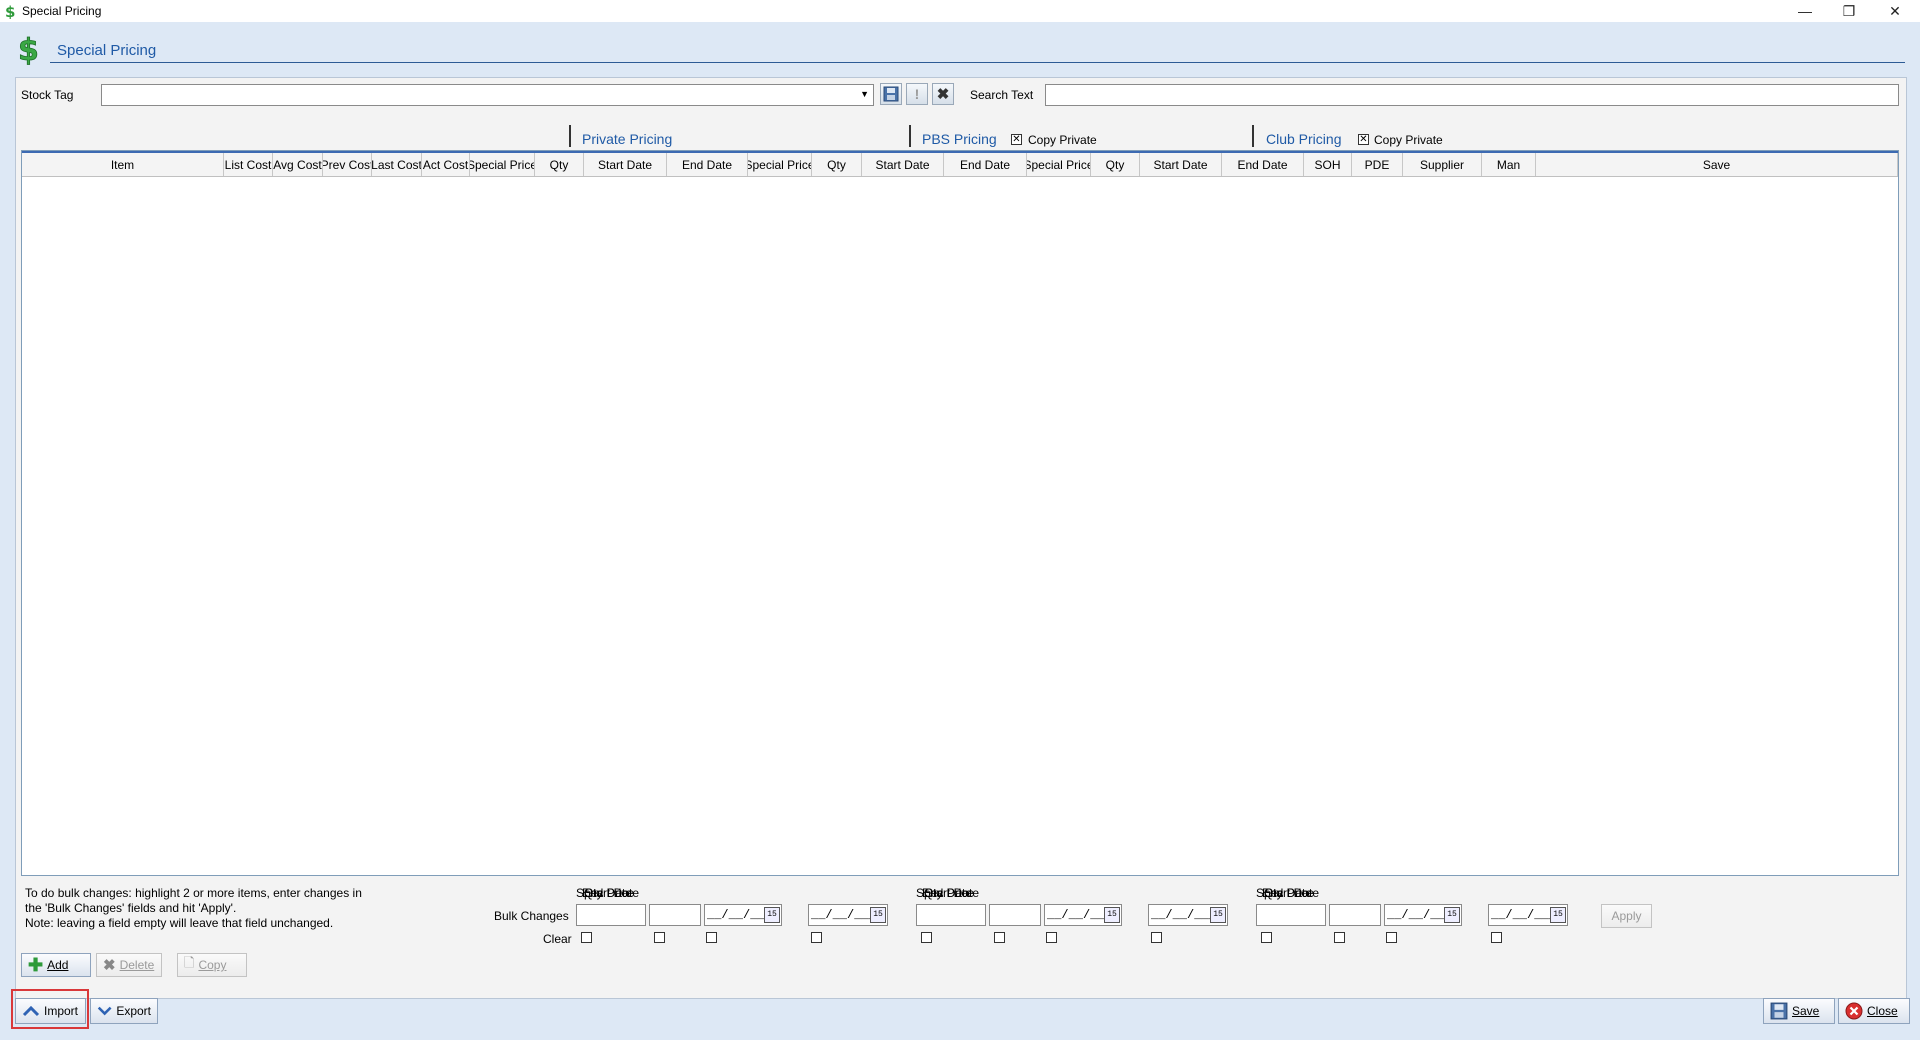 This screenshot has height=1040, width=1920. Describe the element at coordinates (1626, 916) in the screenshot. I see `apply-button: Apply` at that location.